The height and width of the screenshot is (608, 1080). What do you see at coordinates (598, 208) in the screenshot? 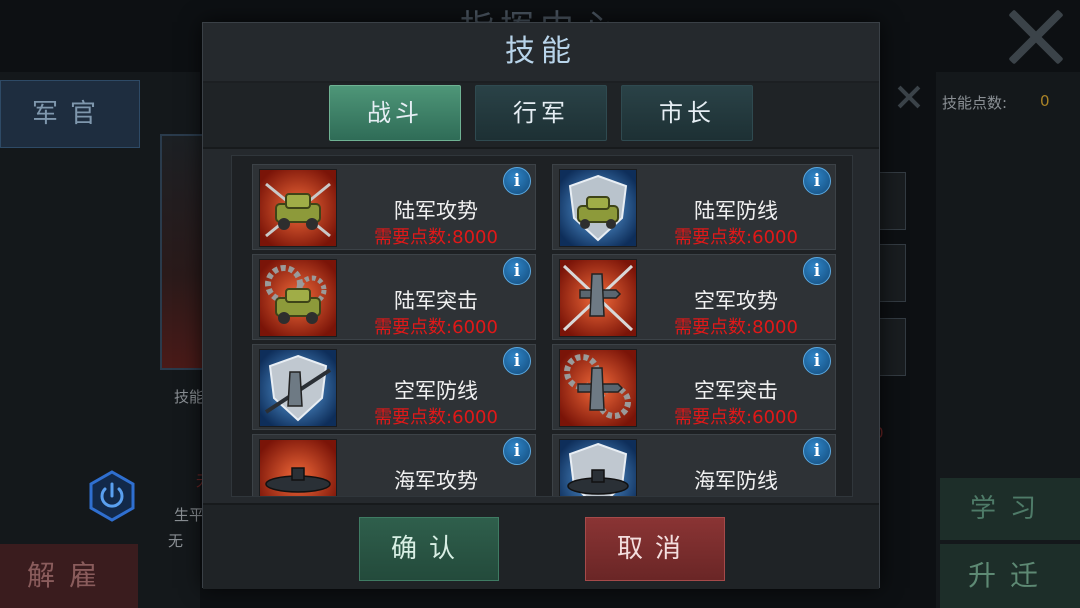
I see `tank-defense-icon` at bounding box center [598, 208].